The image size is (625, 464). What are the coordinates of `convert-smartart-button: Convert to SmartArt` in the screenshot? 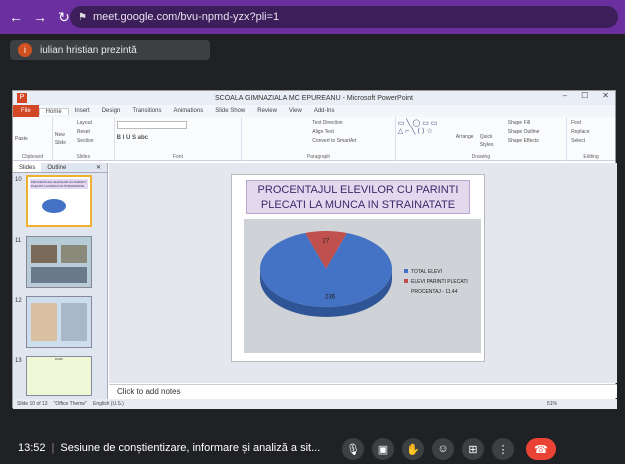 It's located at (334, 141).